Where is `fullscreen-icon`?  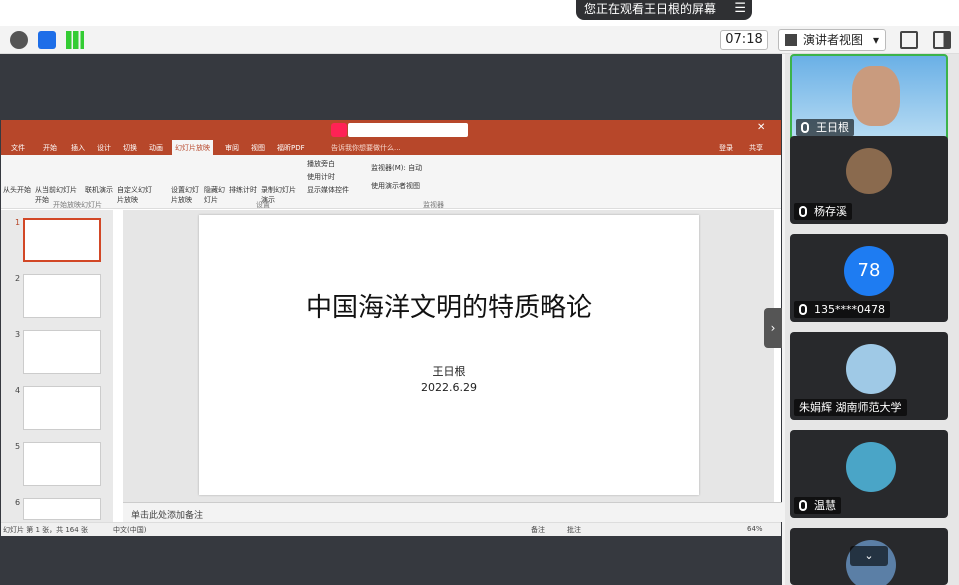
fullscreen-icon is located at coordinates (909, 40).